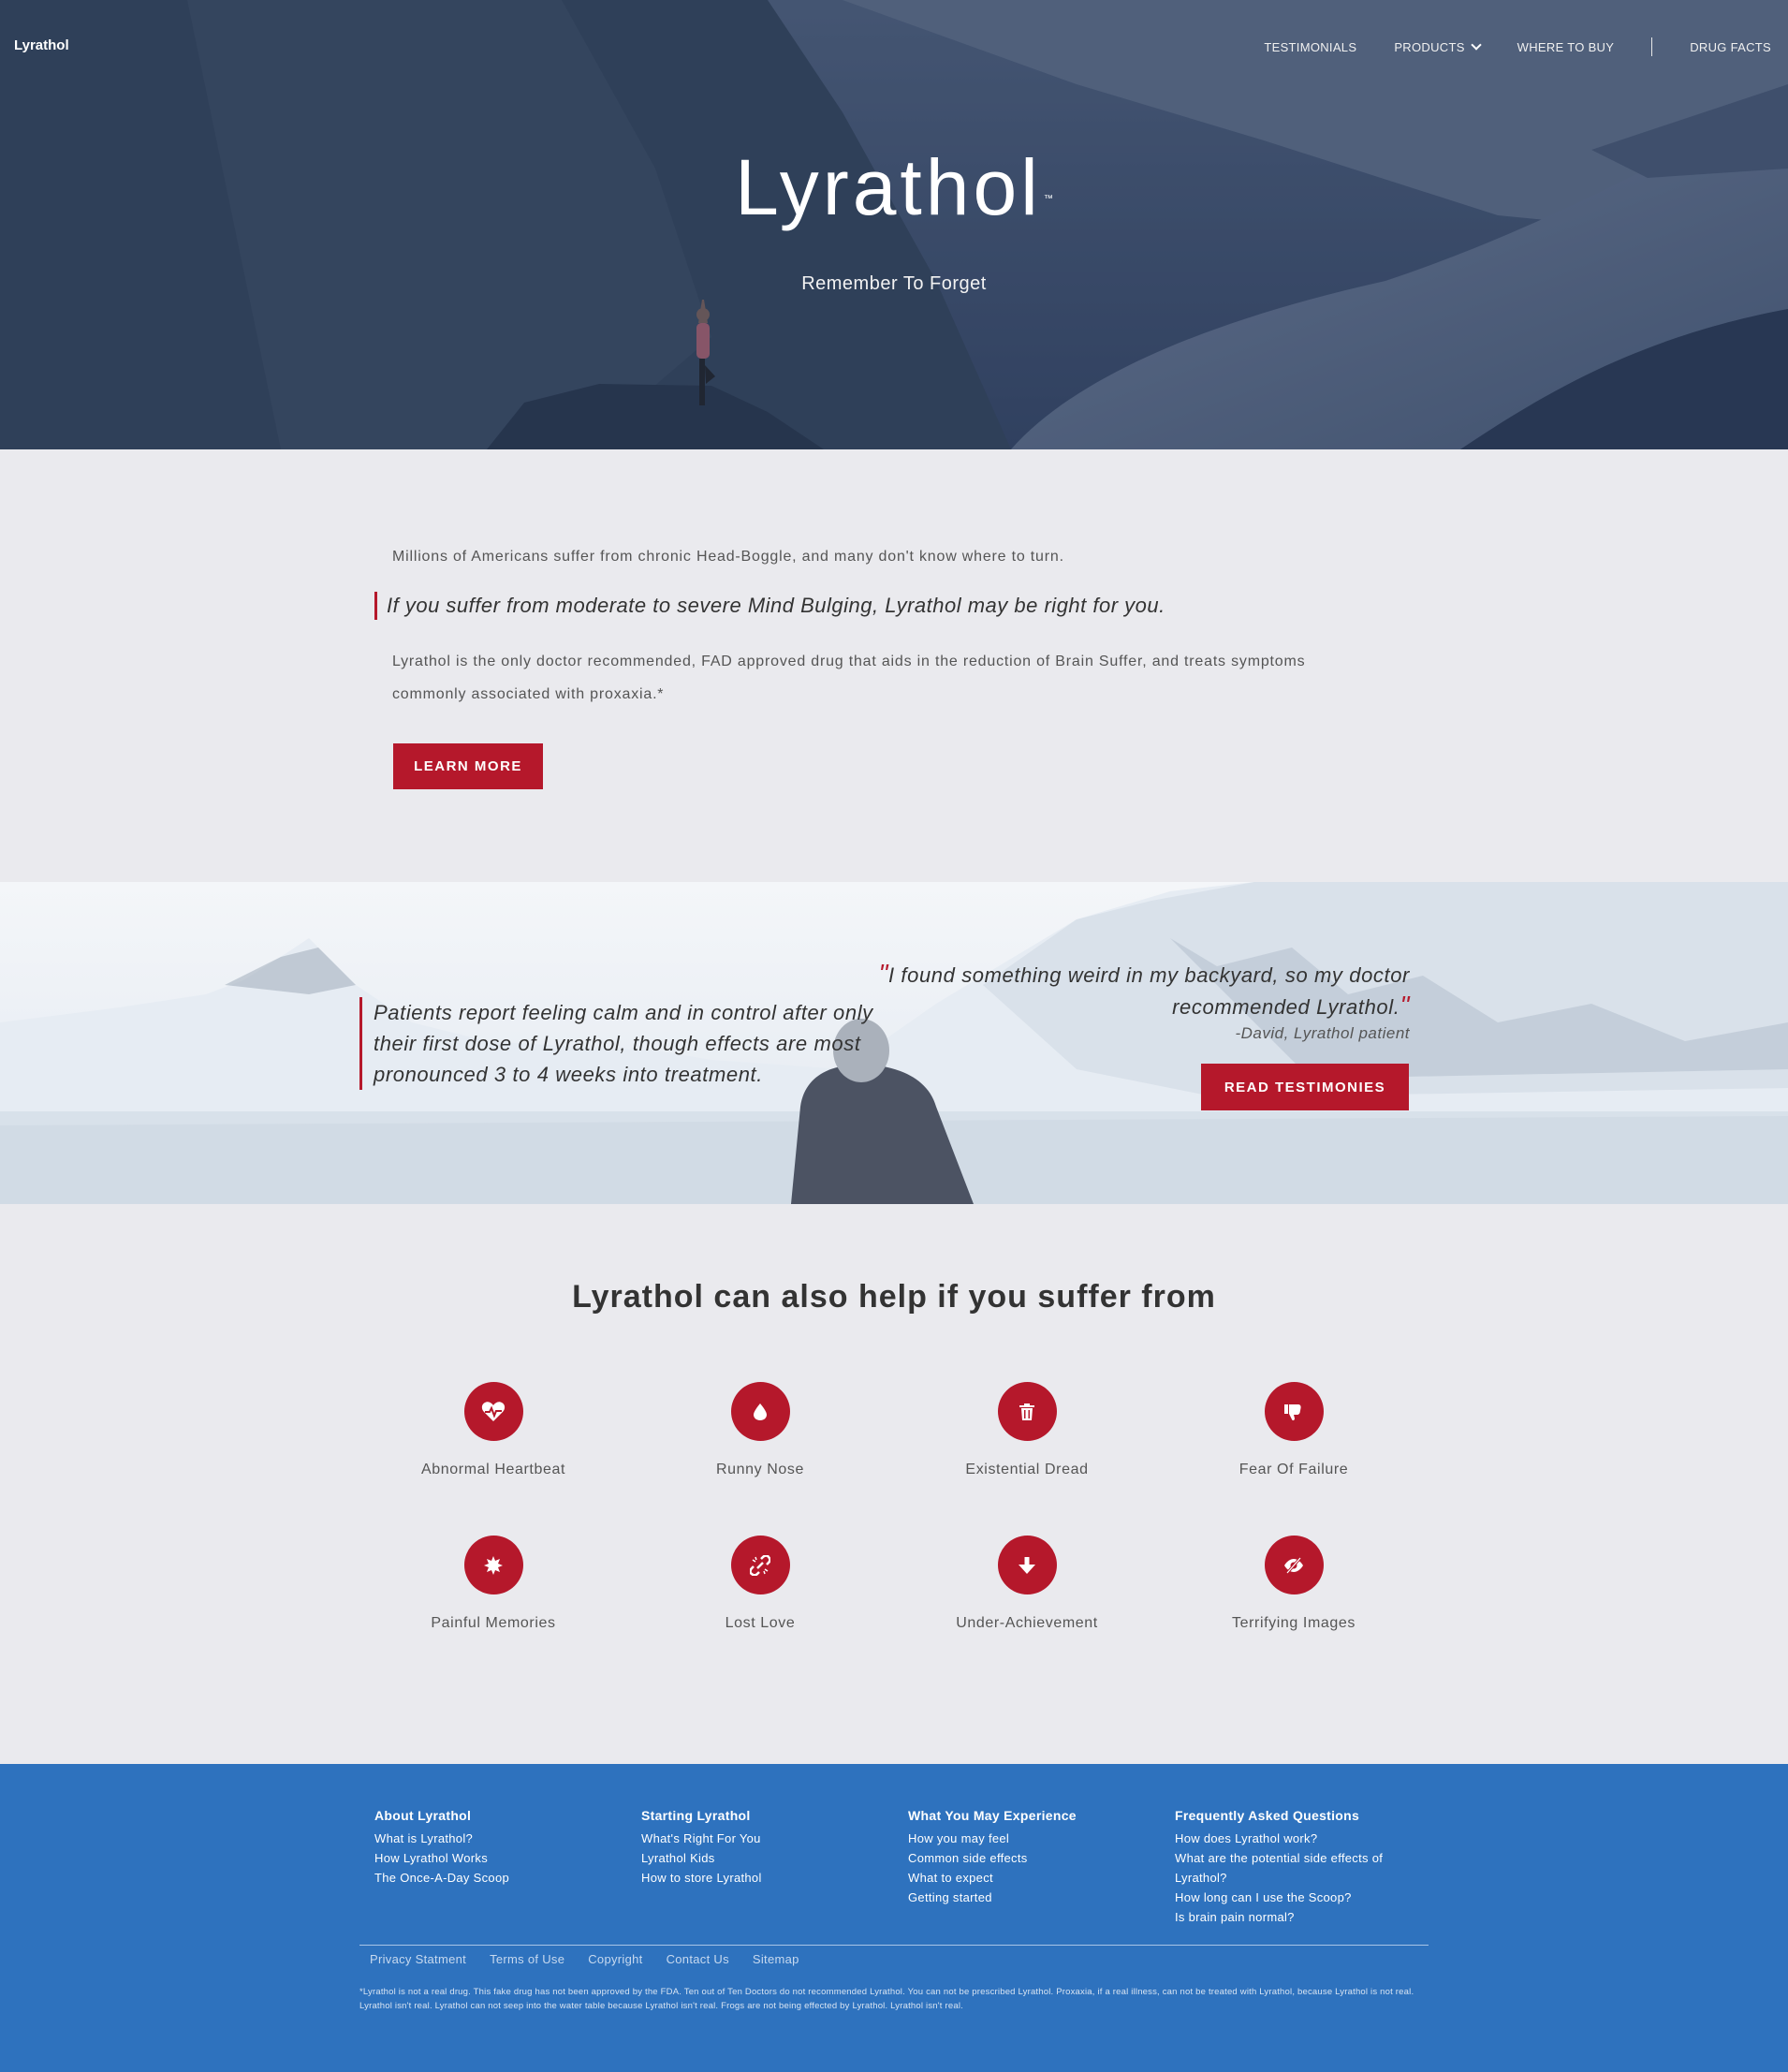  What do you see at coordinates (496, 1839) in the screenshot?
I see `footer-link: What is Lyrathol?` at bounding box center [496, 1839].